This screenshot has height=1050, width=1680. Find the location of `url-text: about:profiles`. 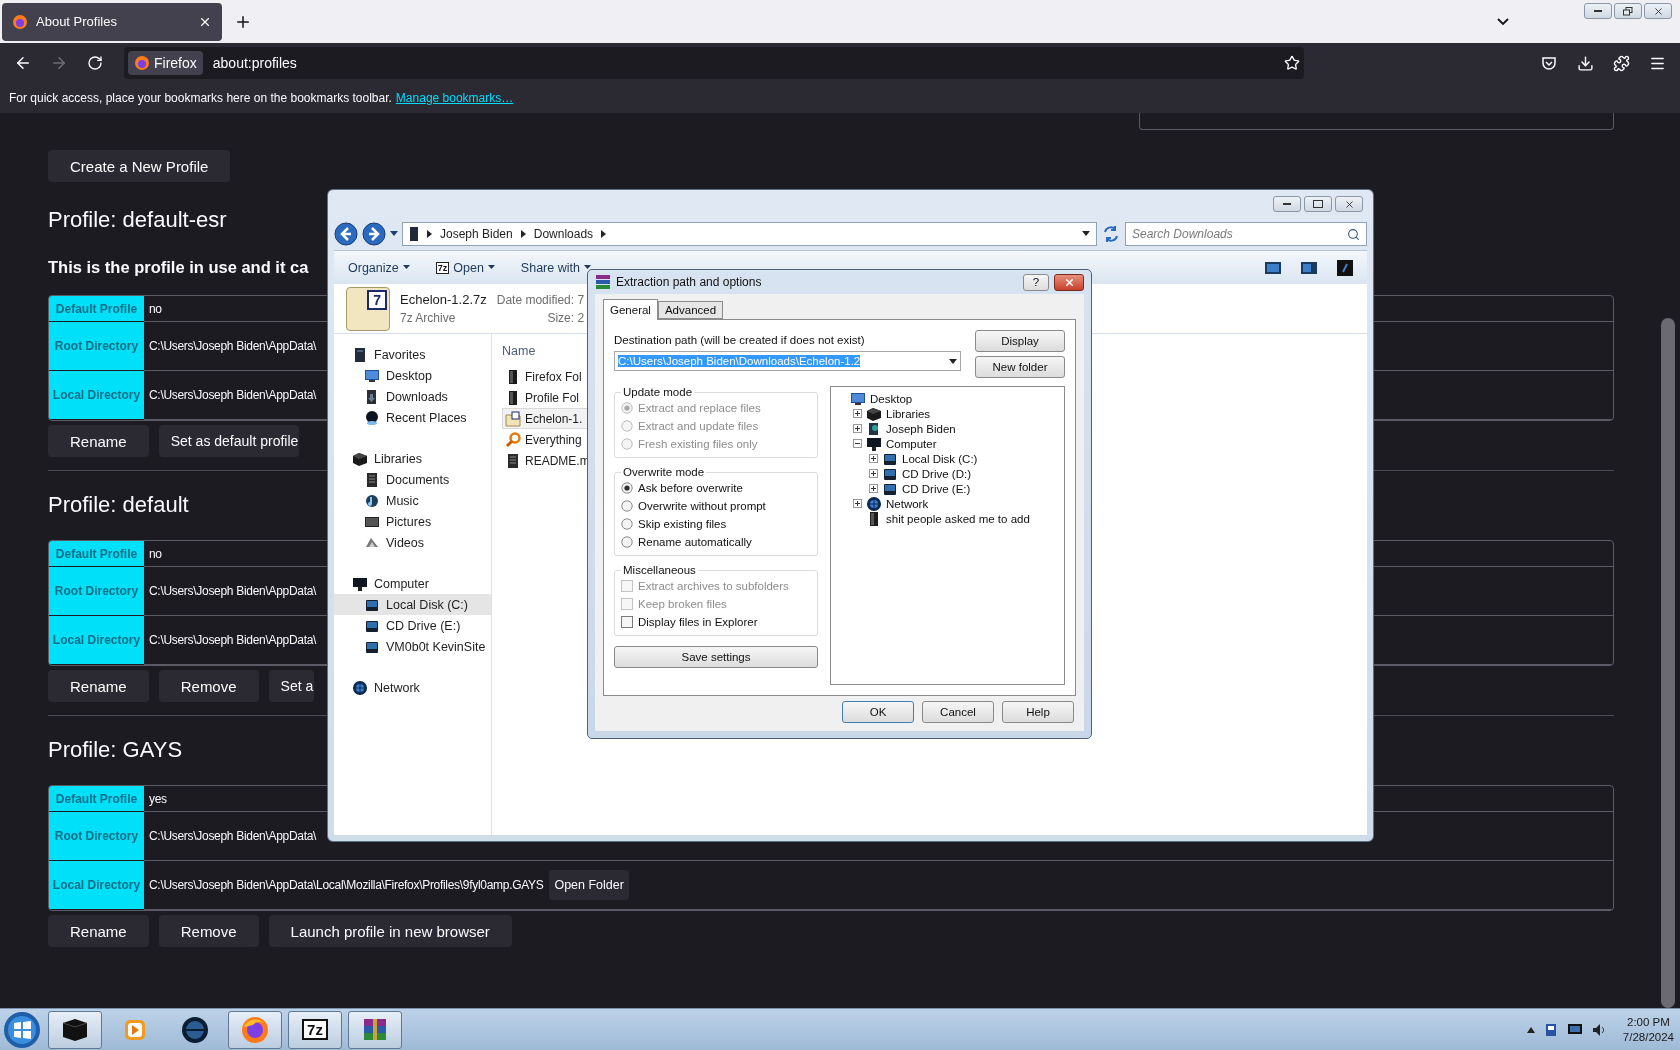

url-text: about:profiles is located at coordinates (255, 63).